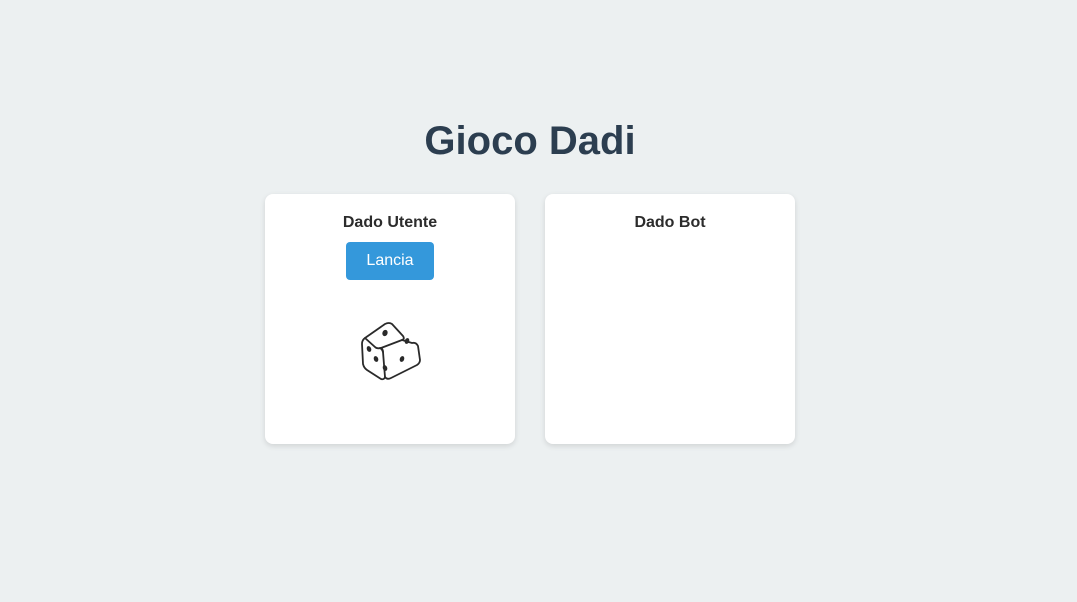 This screenshot has height=602, width=1077. I want to click on dice-icon, so click(391, 350).